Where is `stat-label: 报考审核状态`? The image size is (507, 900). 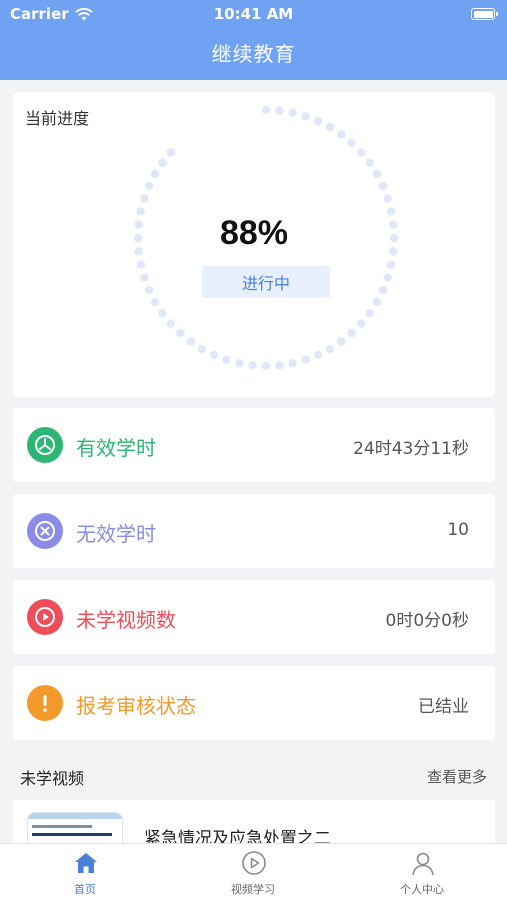 stat-label: 报考审核状态 is located at coordinates (136, 706).